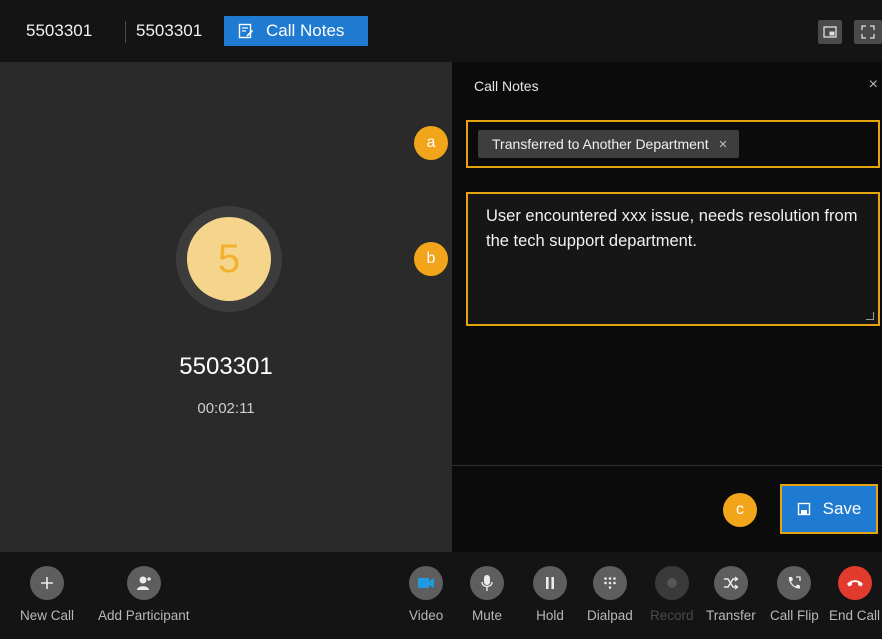 The height and width of the screenshot is (639, 882). I want to click on call-flip-label: Call Flip, so click(794, 615).